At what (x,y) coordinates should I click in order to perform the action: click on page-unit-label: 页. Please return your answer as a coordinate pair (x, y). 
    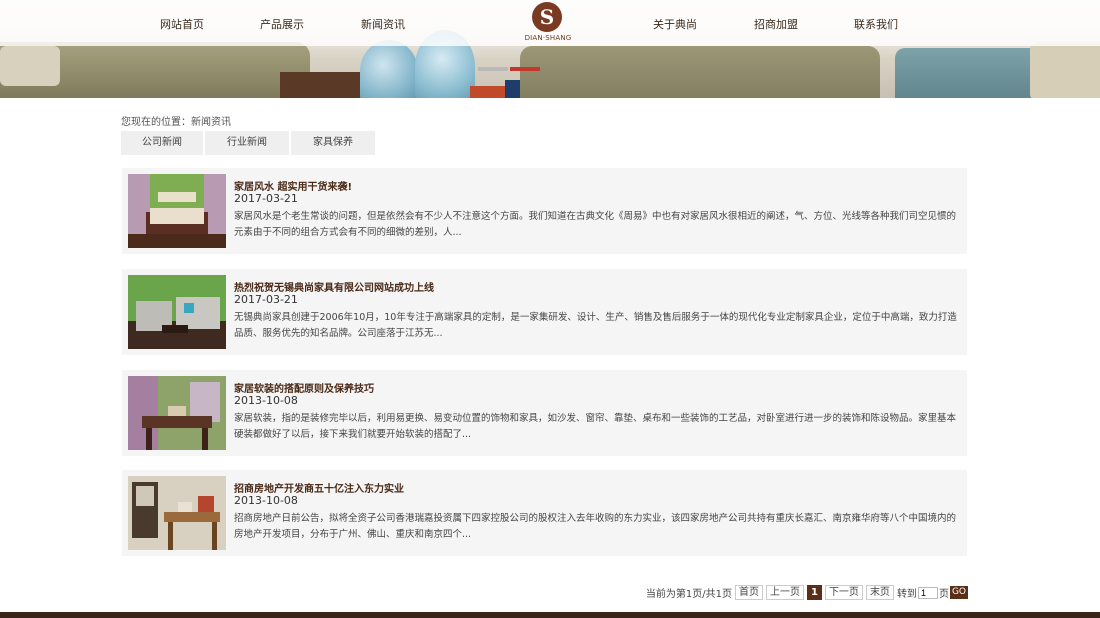
    Looking at the image, I should click on (943, 594).